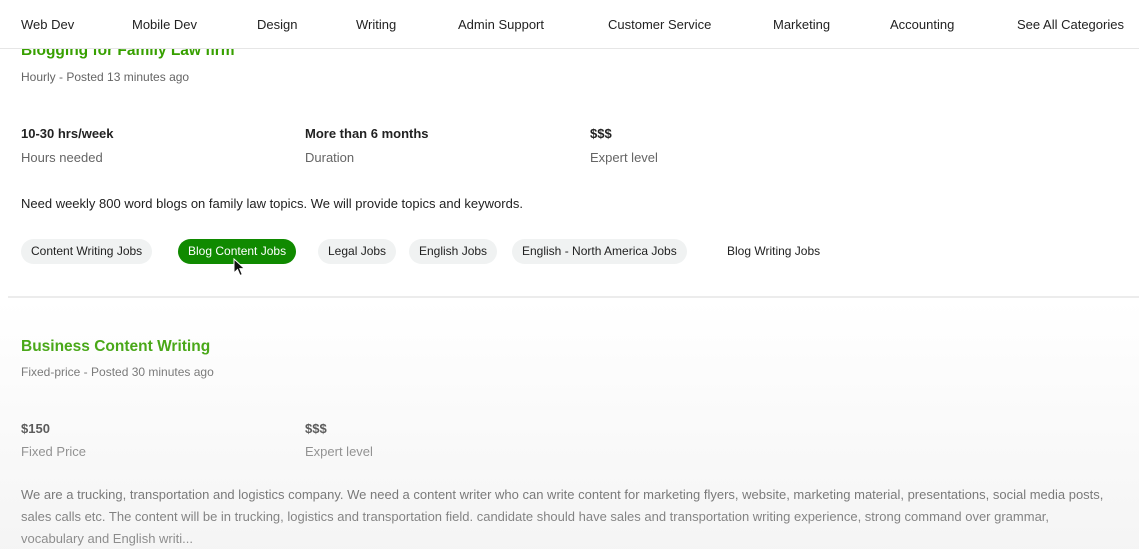  I want to click on nav-item-marketing: Marketing, so click(801, 24).